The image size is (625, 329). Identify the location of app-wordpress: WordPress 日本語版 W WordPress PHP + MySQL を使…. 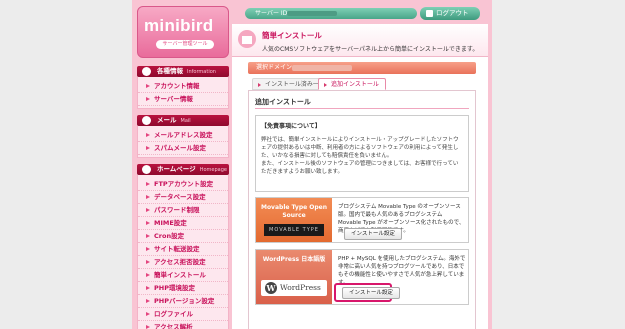
(362, 277).